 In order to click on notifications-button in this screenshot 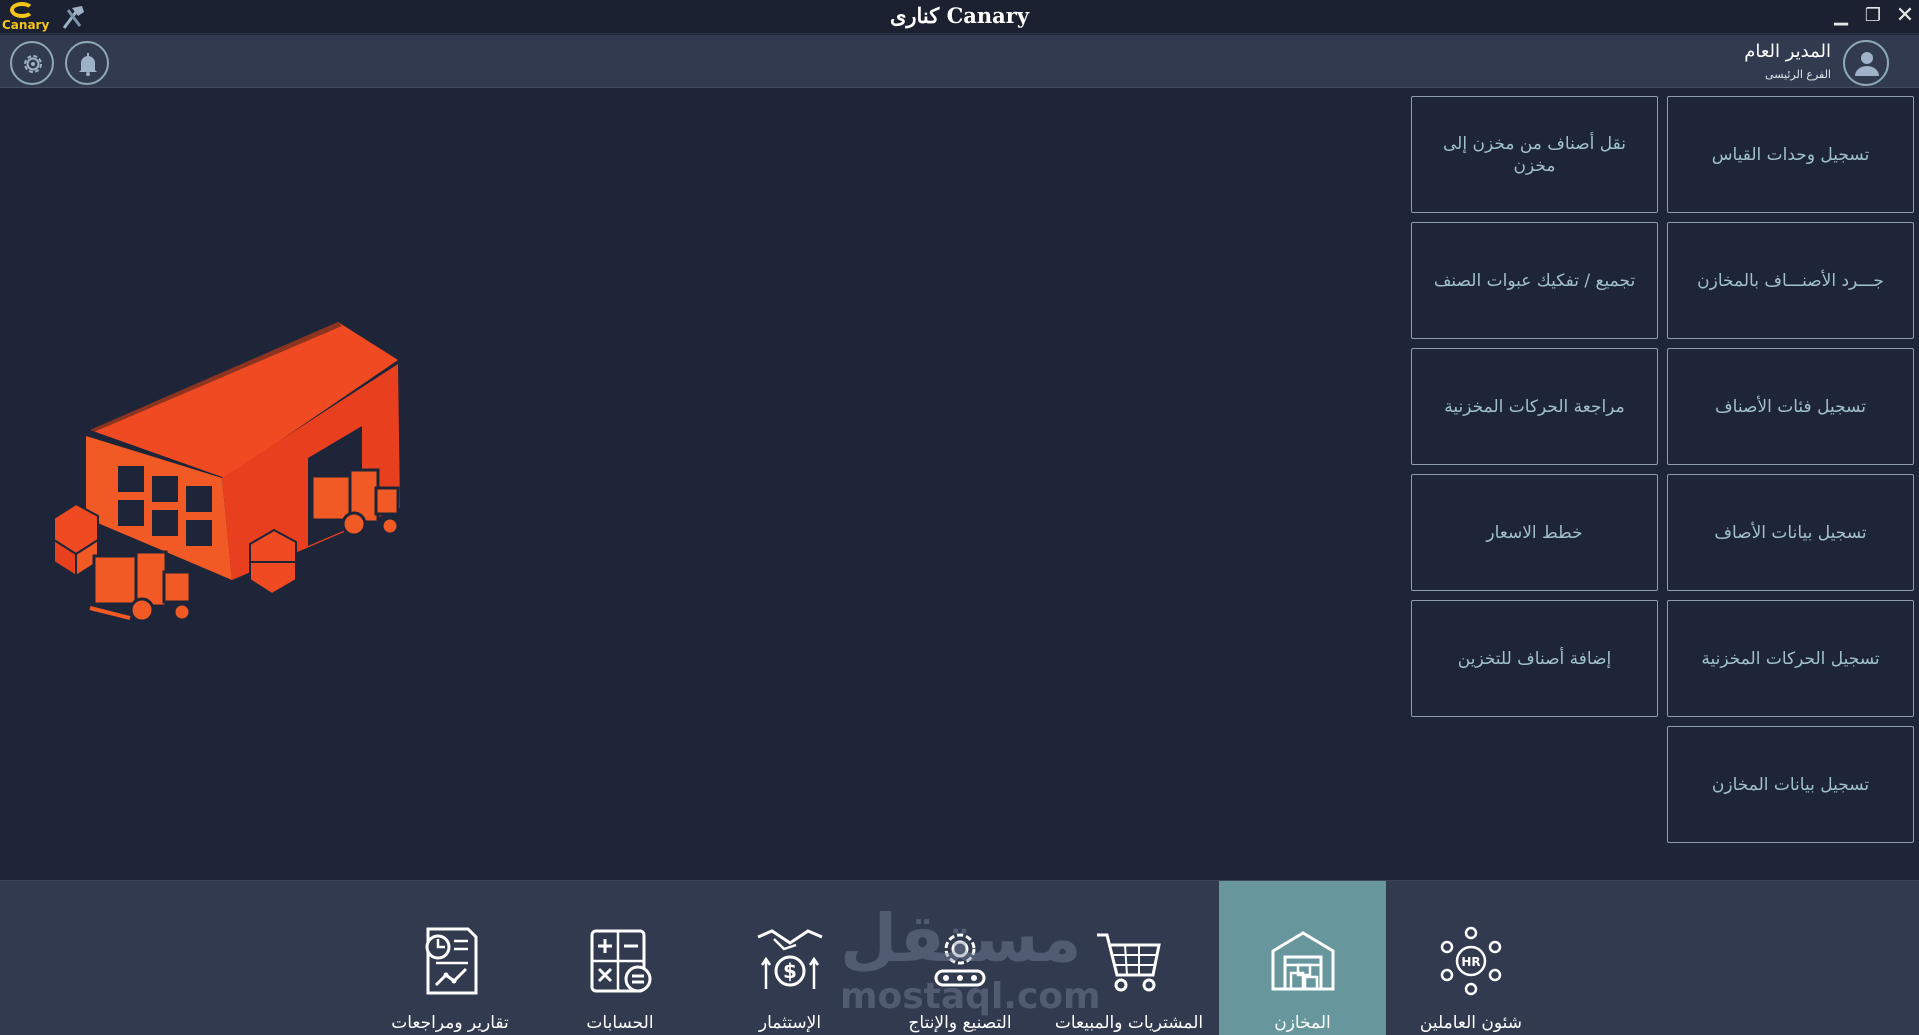, I will do `click(87, 63)`.